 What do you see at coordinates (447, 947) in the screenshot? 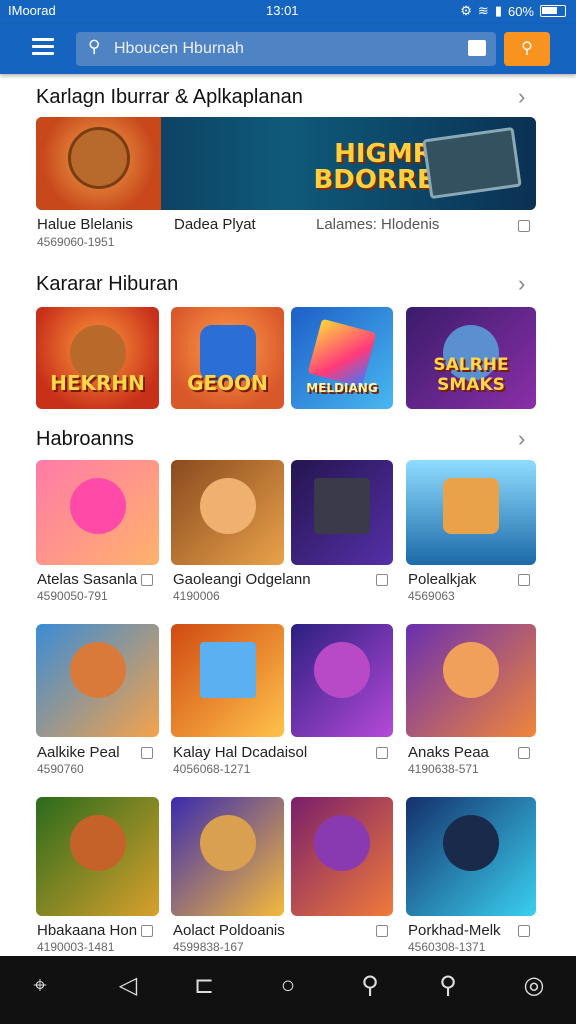
I see `game-sub: 4560308-1371` at bounding box center [447, 947].